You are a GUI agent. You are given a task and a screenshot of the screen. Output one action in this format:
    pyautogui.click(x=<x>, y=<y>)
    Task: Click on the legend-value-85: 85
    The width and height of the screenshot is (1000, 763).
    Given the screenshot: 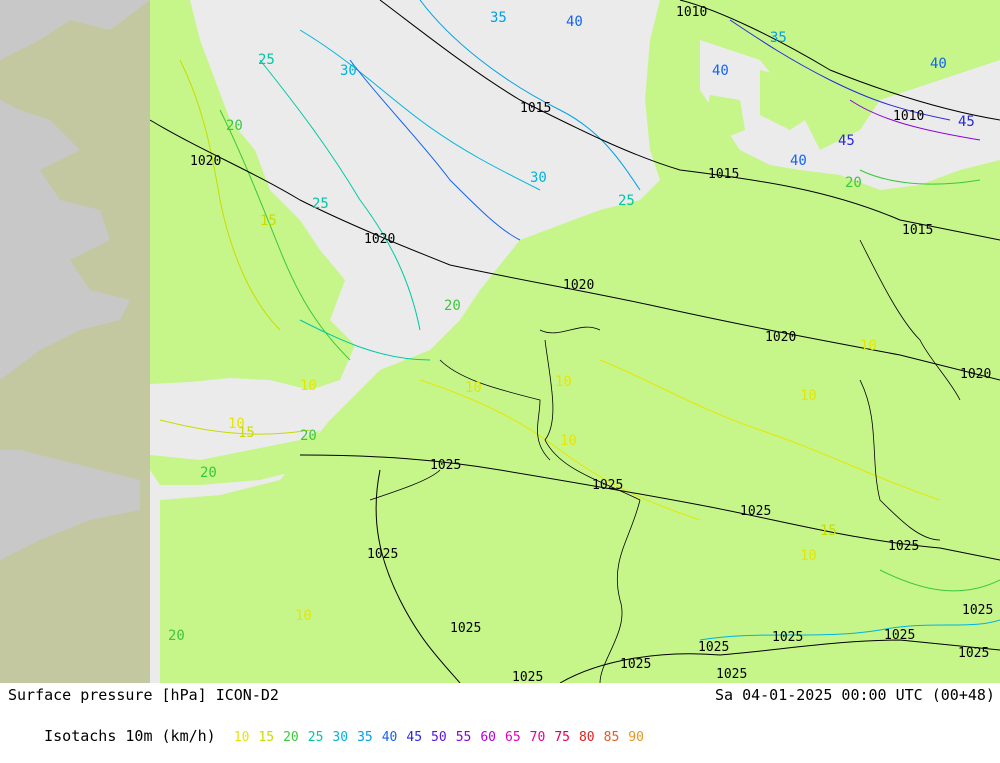 What is the action you would take?
    pyautogui.click(x=611, y=737)
    